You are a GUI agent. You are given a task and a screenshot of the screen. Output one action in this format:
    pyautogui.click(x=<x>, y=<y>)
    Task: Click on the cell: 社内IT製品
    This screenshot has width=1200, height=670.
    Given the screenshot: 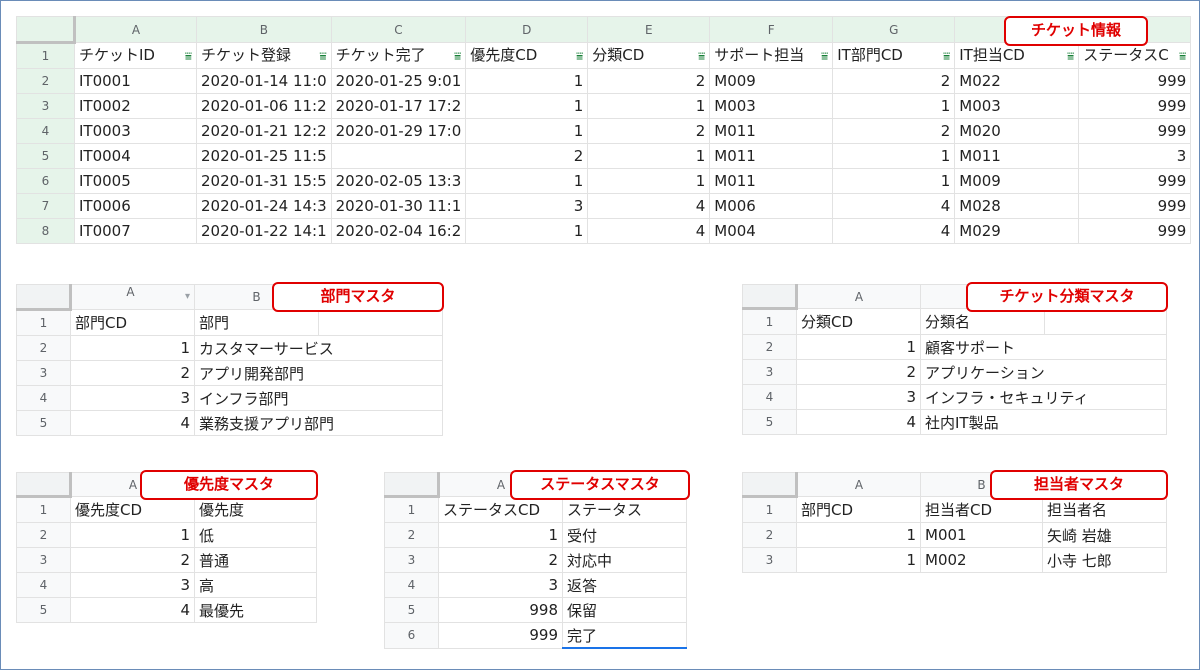 What is the action you would take?
    pyautogui.click(x=1043, y=422)
    